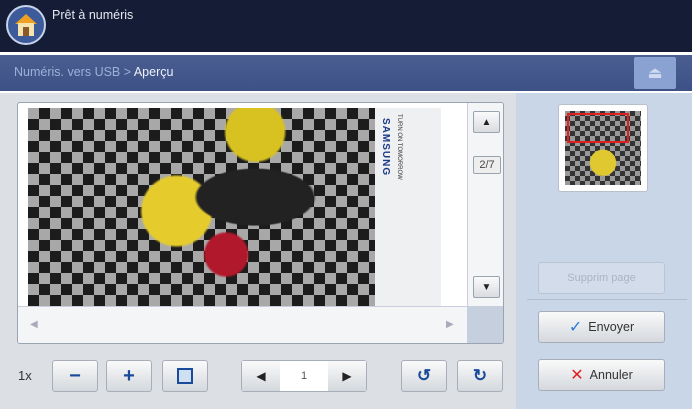 This screenshot has height=409, width=692. Describe the element at coordinates (25, 375) in the screenshot. I see `zoom-level: 1x` at that location.